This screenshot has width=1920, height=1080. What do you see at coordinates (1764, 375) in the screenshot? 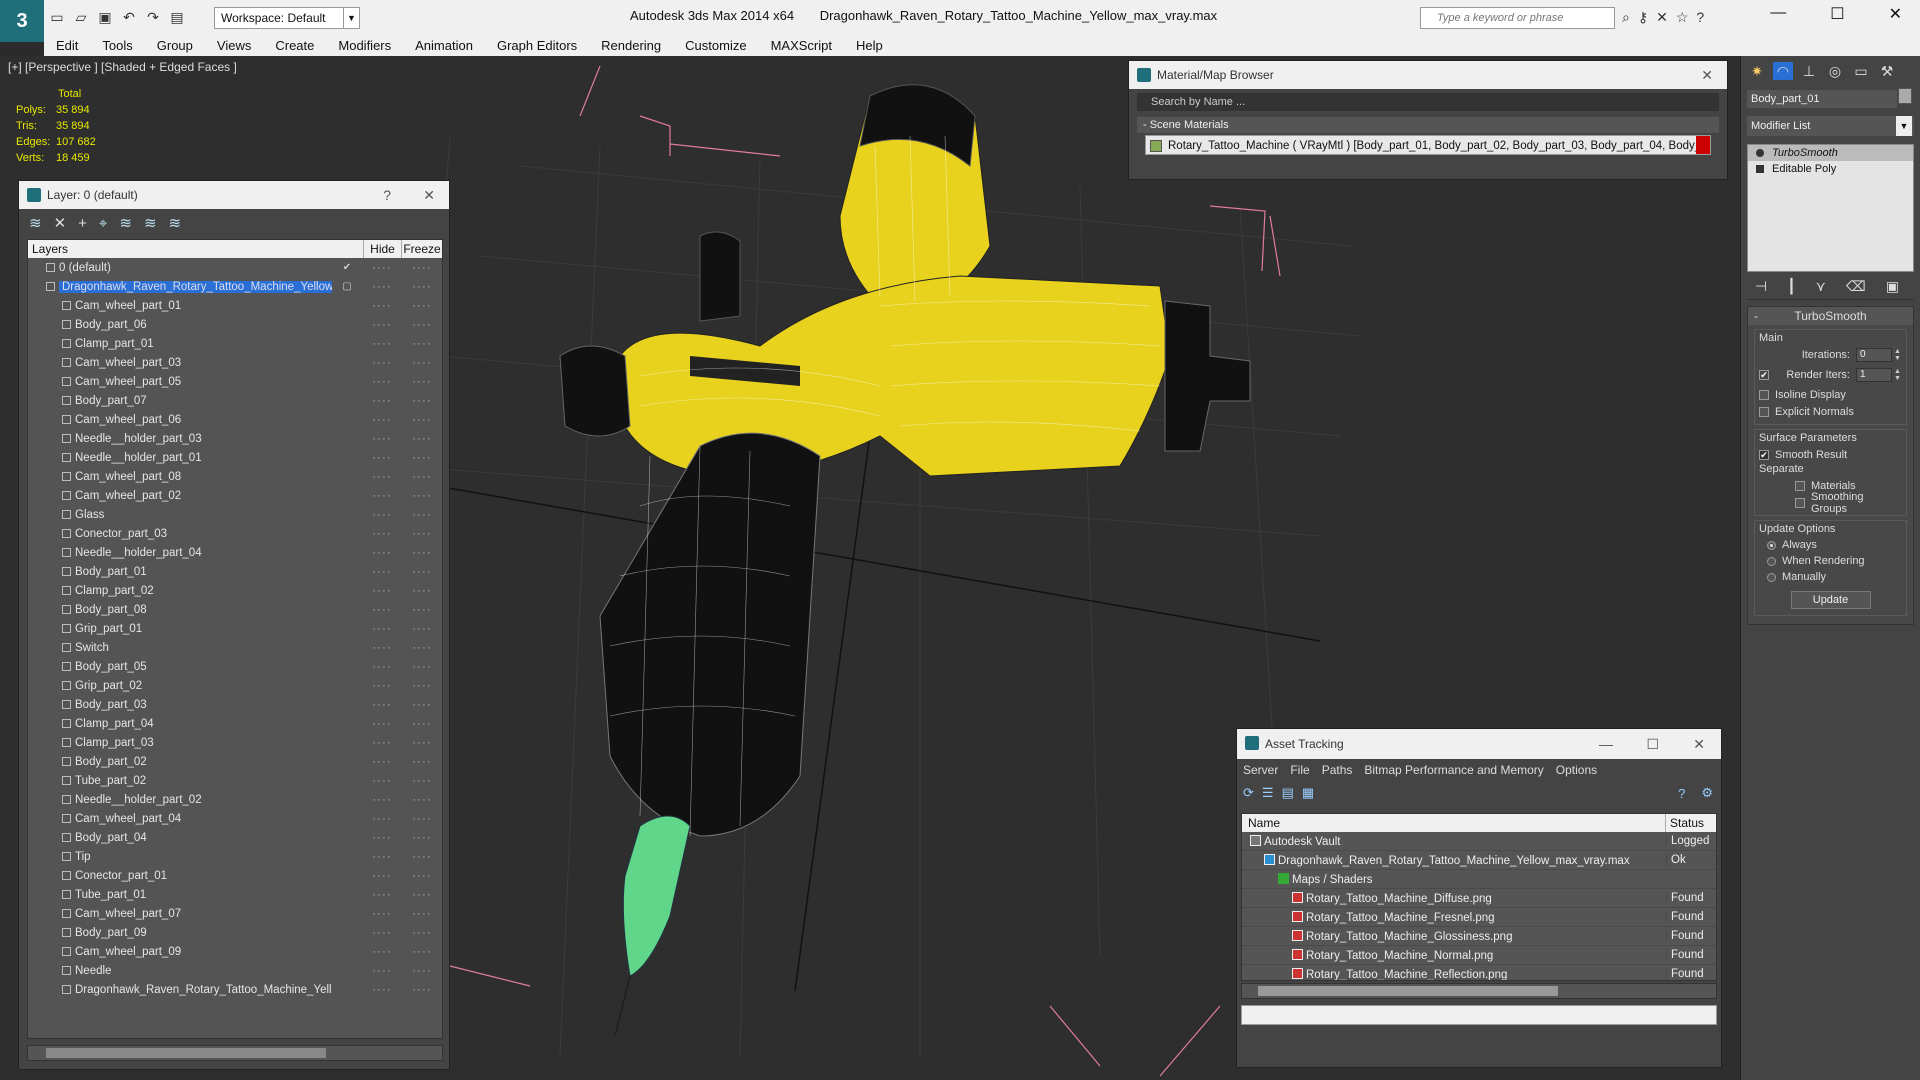
I see `render-iters-checkbox: ✔` at bounding box center [1764, 375].